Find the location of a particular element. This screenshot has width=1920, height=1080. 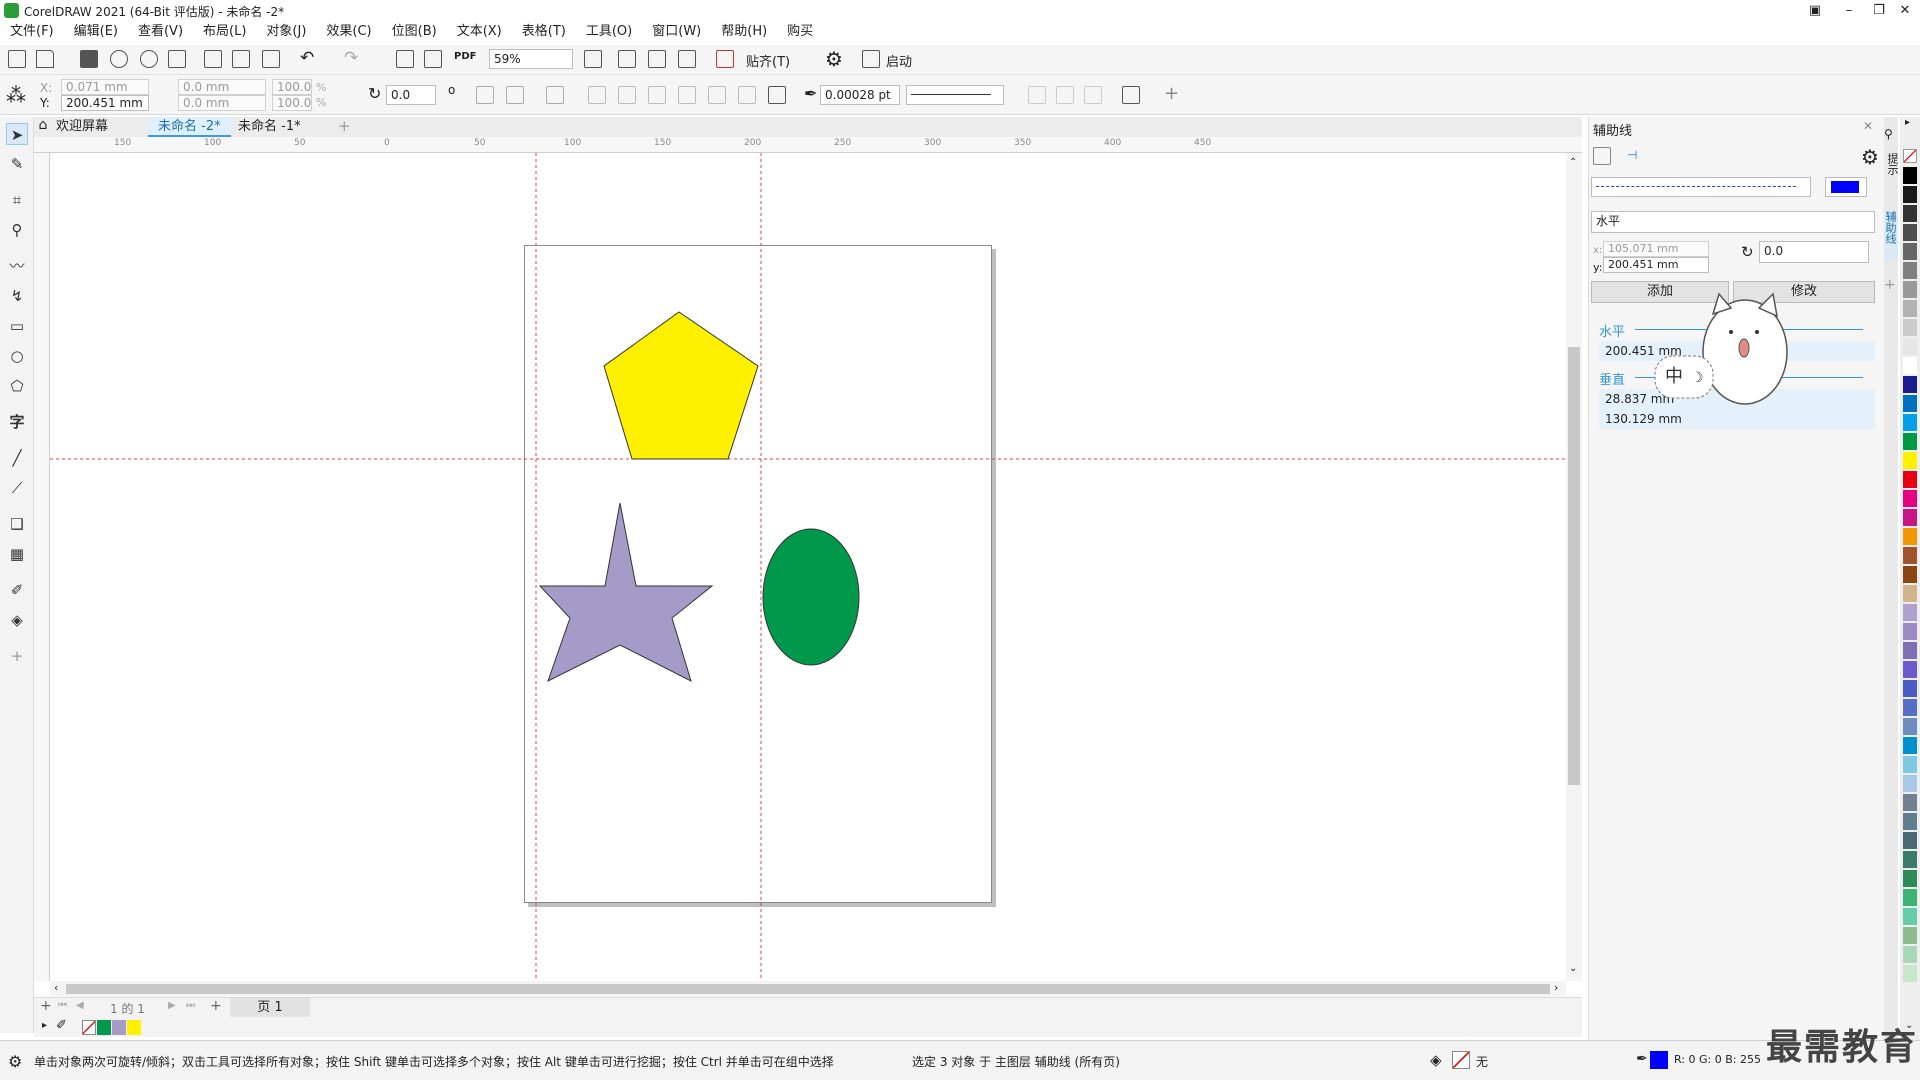

horizontal-guides-header: 水平 is located at coordinates (1612, 330).